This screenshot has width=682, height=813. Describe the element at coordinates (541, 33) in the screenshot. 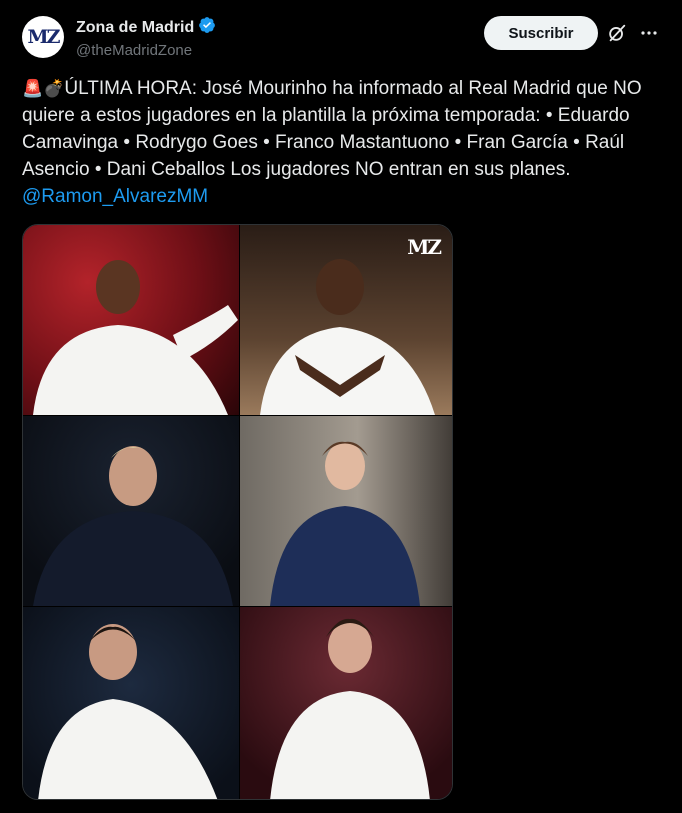

I see `follow-button: Suscribir` at that location.